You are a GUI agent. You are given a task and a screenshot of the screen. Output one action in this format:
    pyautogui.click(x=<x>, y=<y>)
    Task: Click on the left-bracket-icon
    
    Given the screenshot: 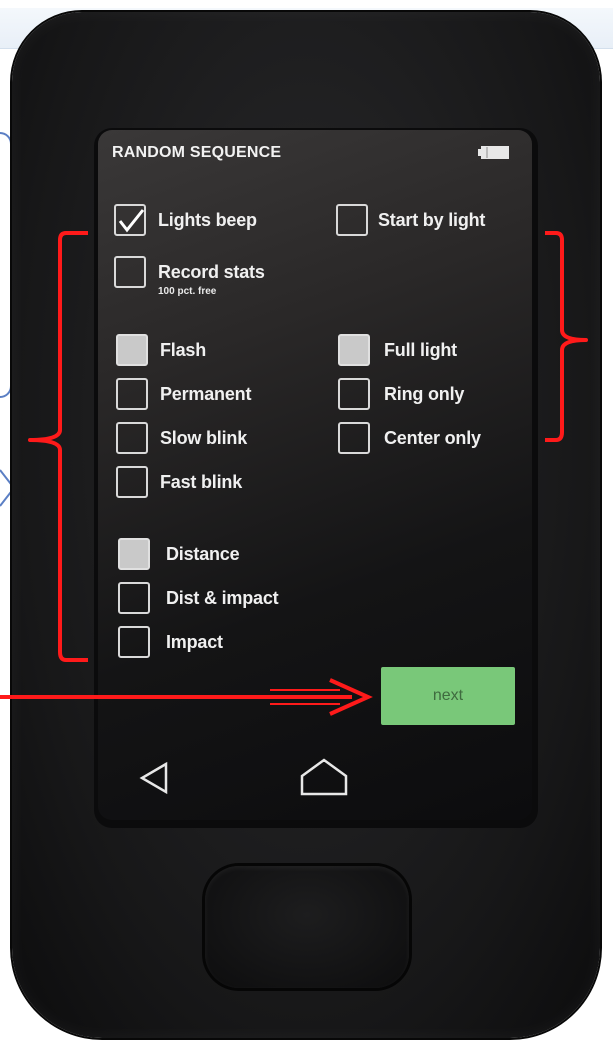 What is the action you would take?
    pyautogui.click(x=58, y=446)
    